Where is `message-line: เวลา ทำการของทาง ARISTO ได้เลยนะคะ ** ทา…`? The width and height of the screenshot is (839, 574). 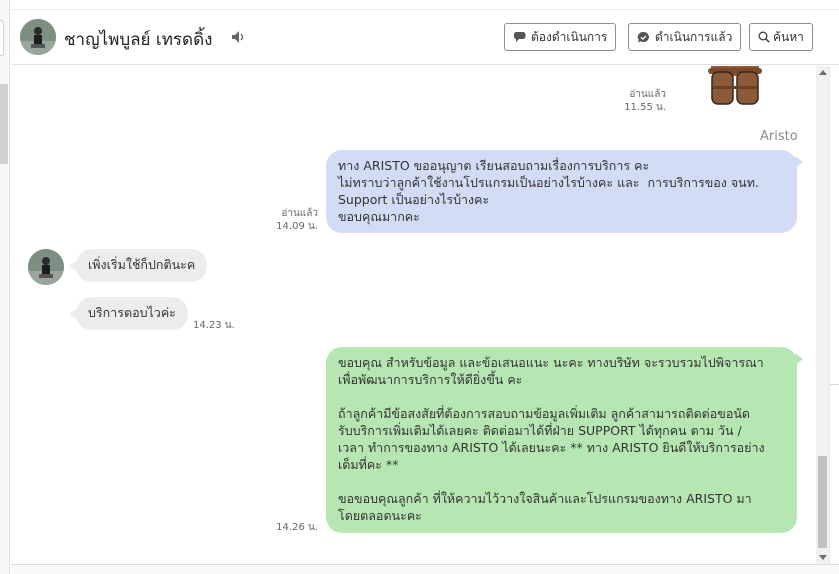
message-line: เวลา ทำการของทาง ARISTO ได้เลยนะคะ ** ทา… is located at coordinates (551, 447).